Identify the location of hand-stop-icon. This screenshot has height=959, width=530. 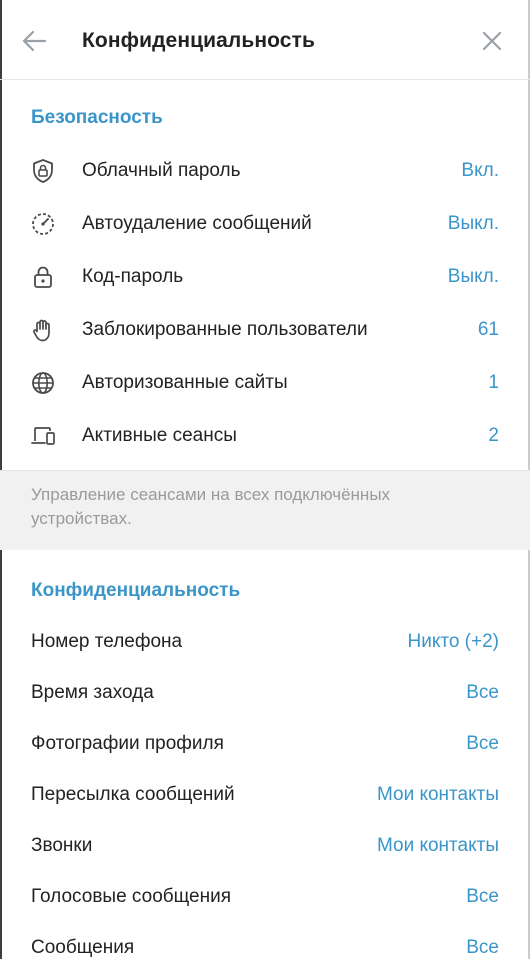
(43, 330).